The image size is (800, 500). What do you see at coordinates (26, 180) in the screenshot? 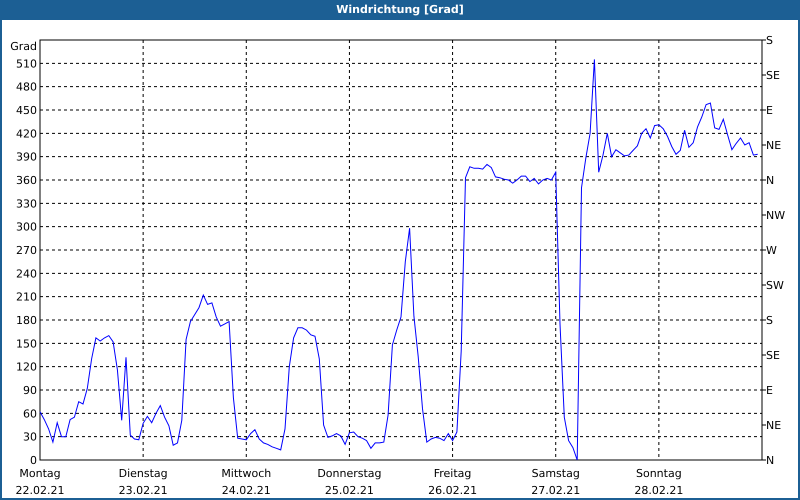
I see `y-tick-label: 360` at bounding box center [26, 180].